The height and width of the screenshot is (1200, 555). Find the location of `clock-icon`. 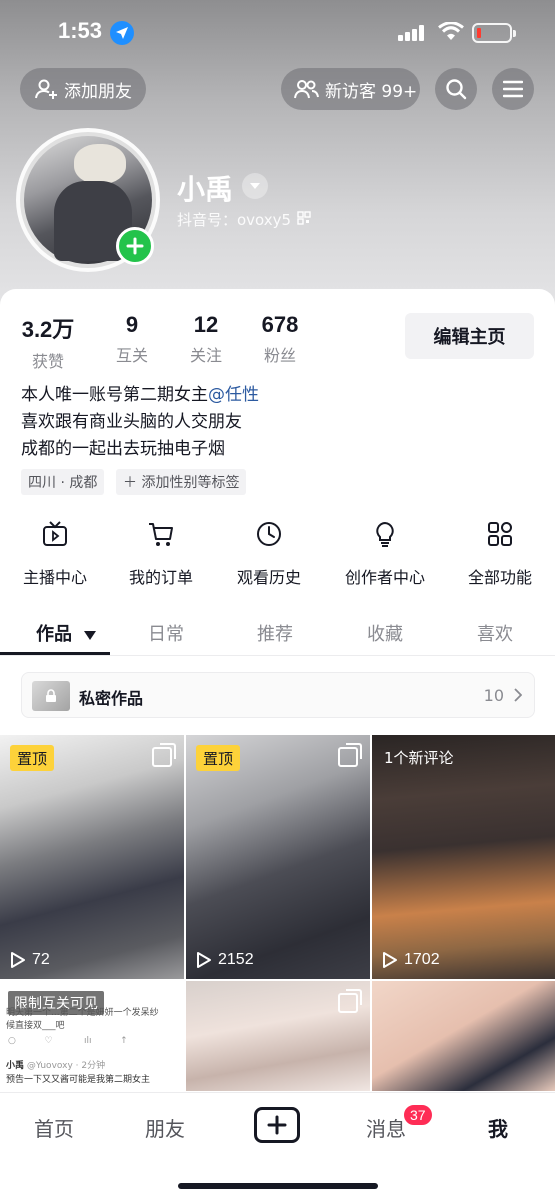

clock-icon is located at coordinates (269, 534).